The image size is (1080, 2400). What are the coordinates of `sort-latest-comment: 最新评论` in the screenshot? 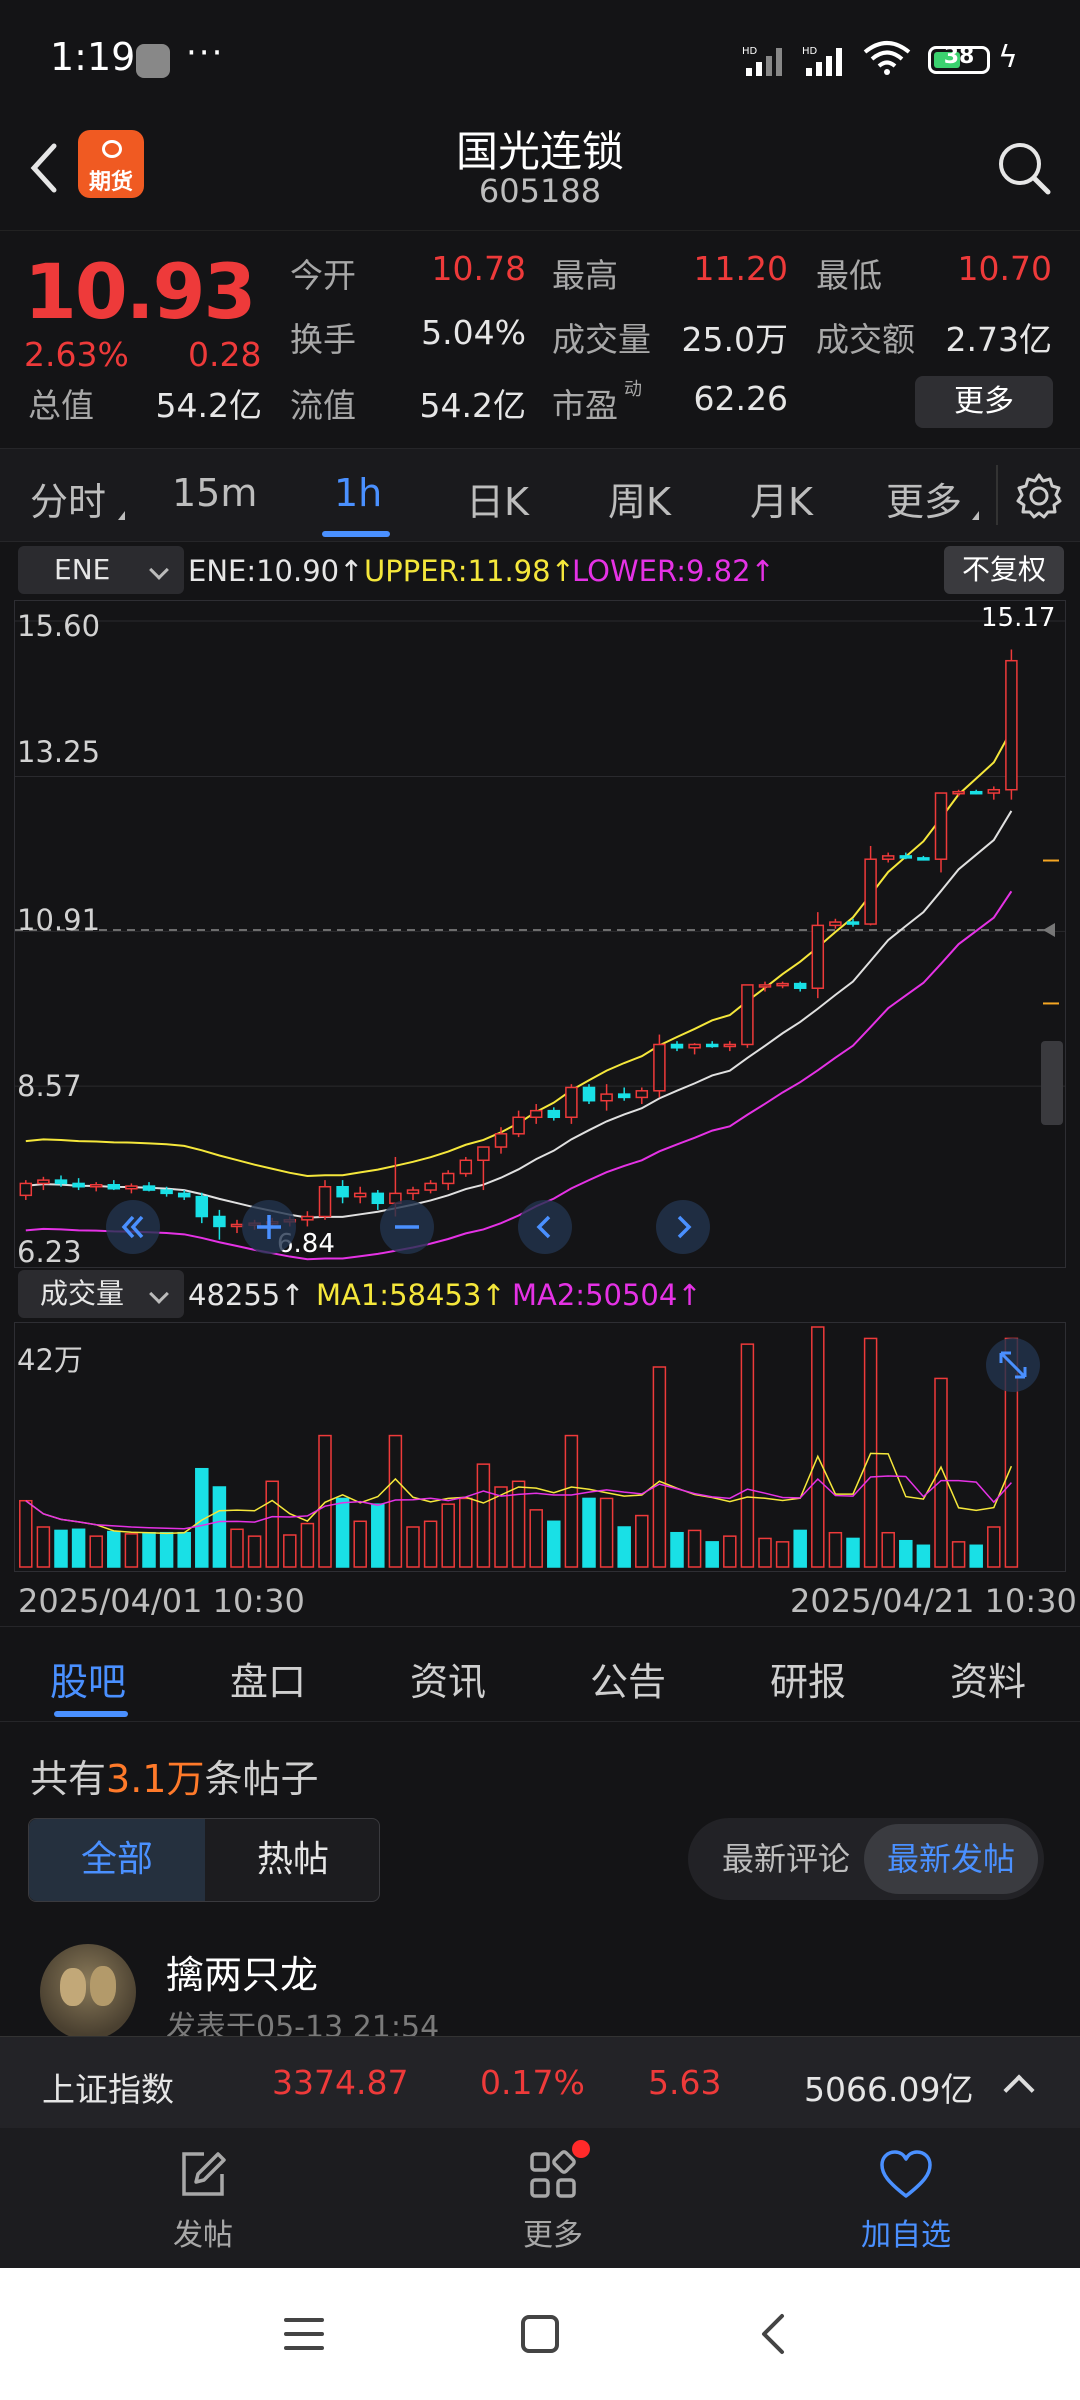 It's located at (786, 1859).